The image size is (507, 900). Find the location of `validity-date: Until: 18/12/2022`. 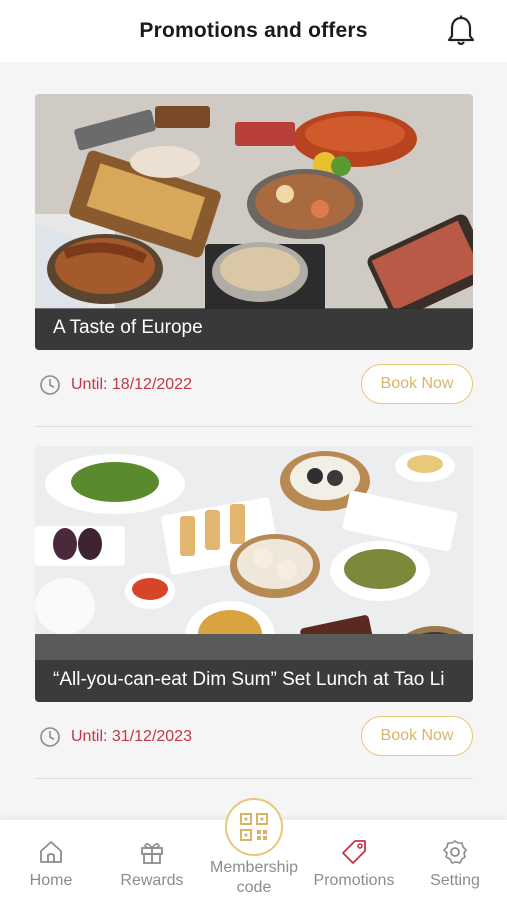

validity-date: Until: 18/12/2022 is located at coordinates (131, 384).